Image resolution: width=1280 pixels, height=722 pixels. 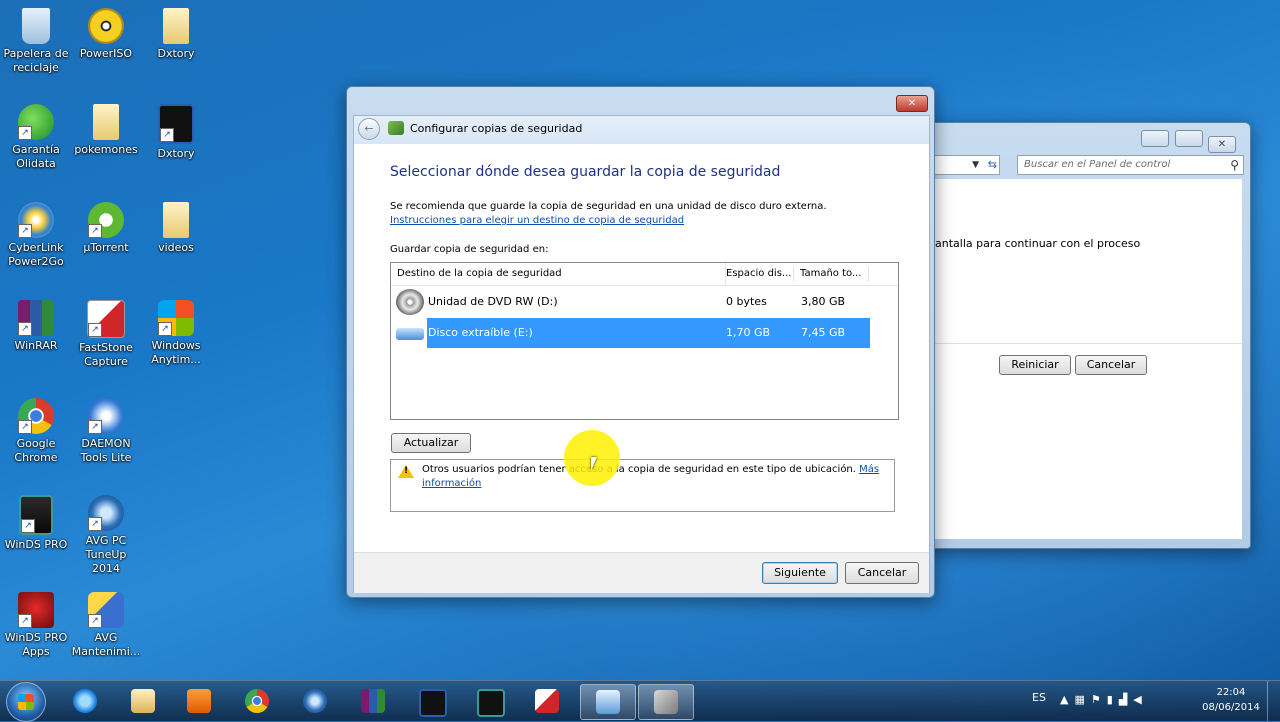 I want to click on network-icon: ▦, so click(x=1082, y=699).